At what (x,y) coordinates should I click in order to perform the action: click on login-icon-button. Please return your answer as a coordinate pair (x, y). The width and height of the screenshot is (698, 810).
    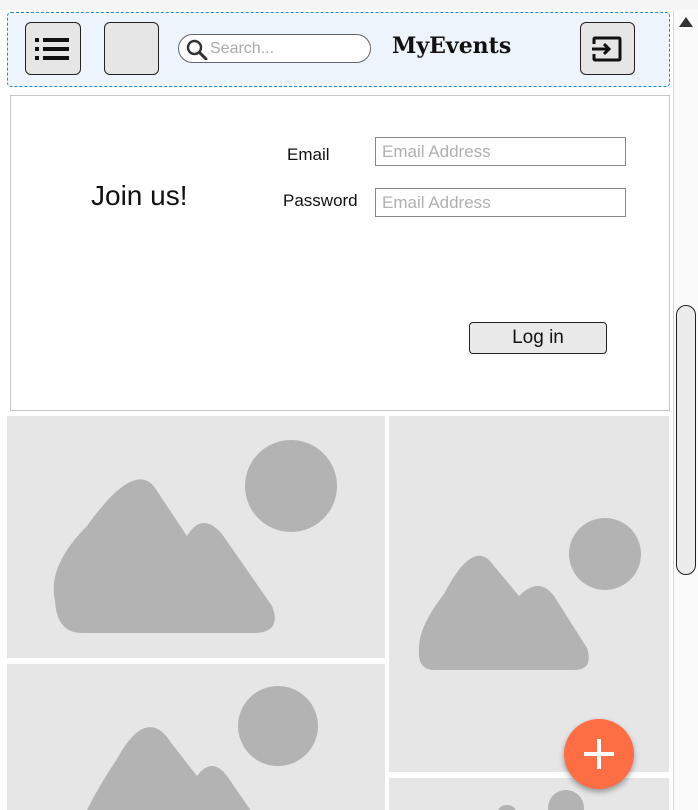
    Looking at the image, I should click on (607, 48).